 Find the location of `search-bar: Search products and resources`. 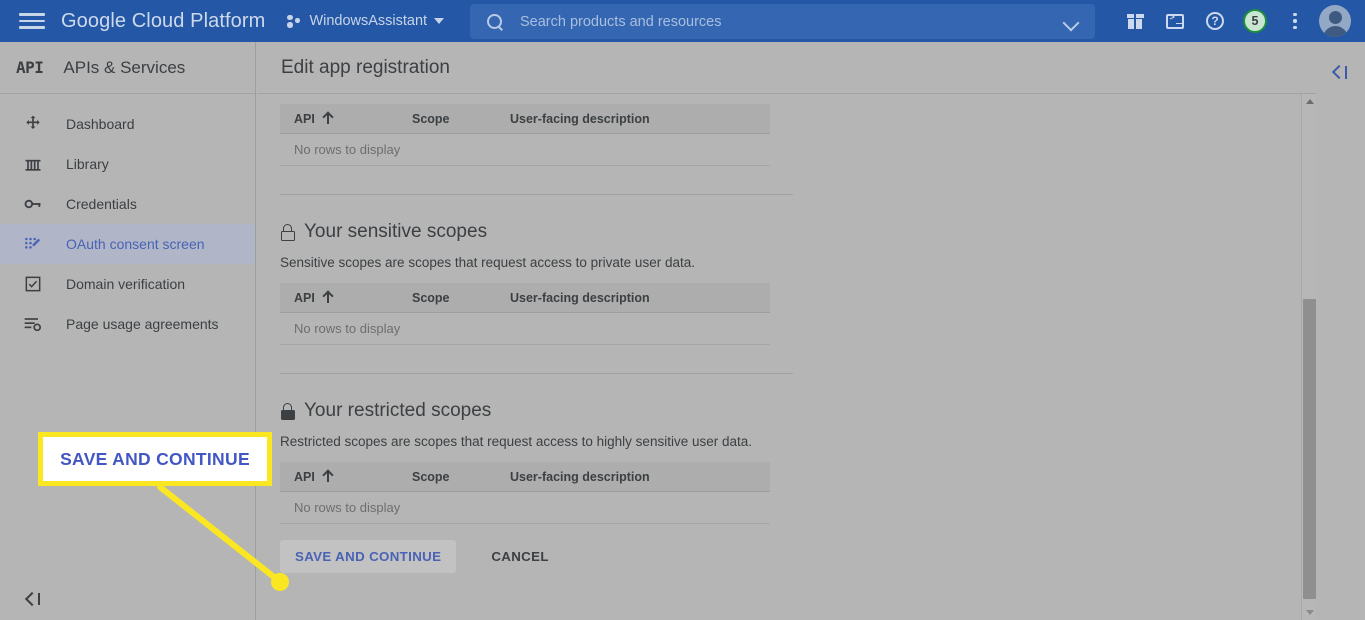

search-bar: Search products and resources is located at coordinates (782, 21).